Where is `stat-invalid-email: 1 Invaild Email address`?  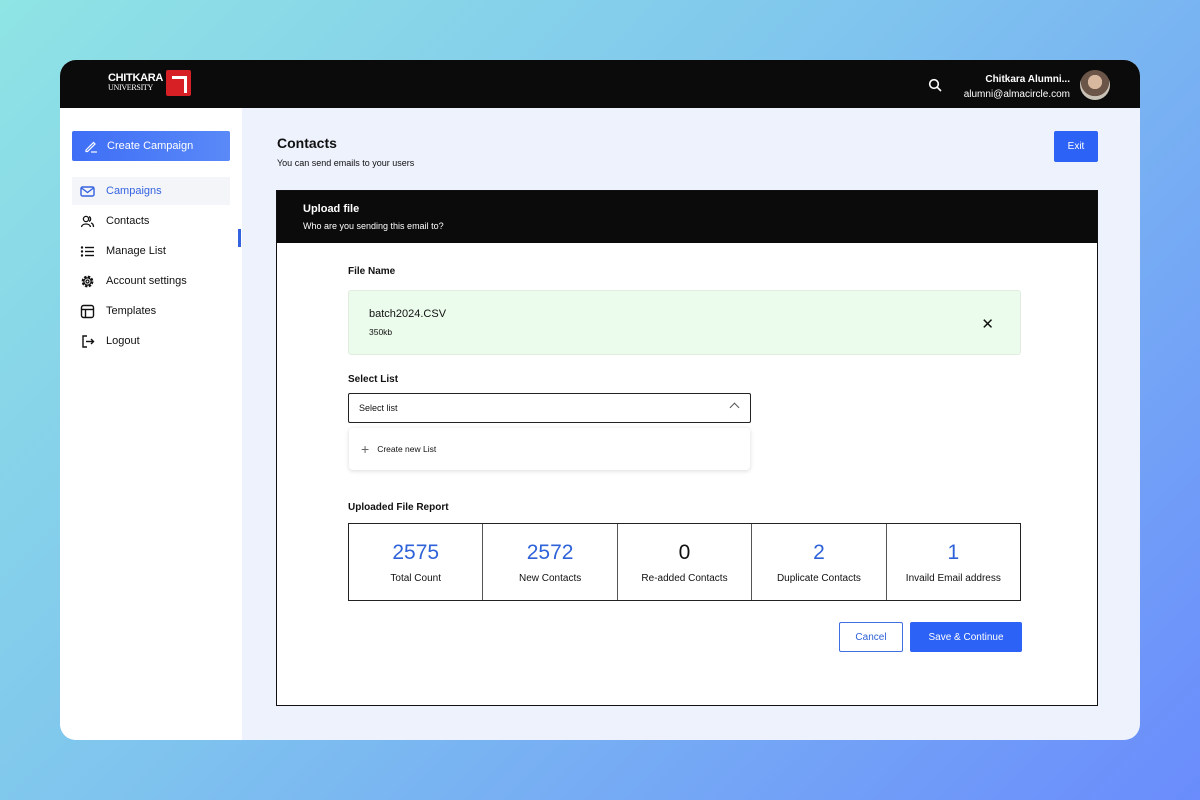 stat-invalid-email: 1 Invaild Email address is located at coordinates (953, 562).